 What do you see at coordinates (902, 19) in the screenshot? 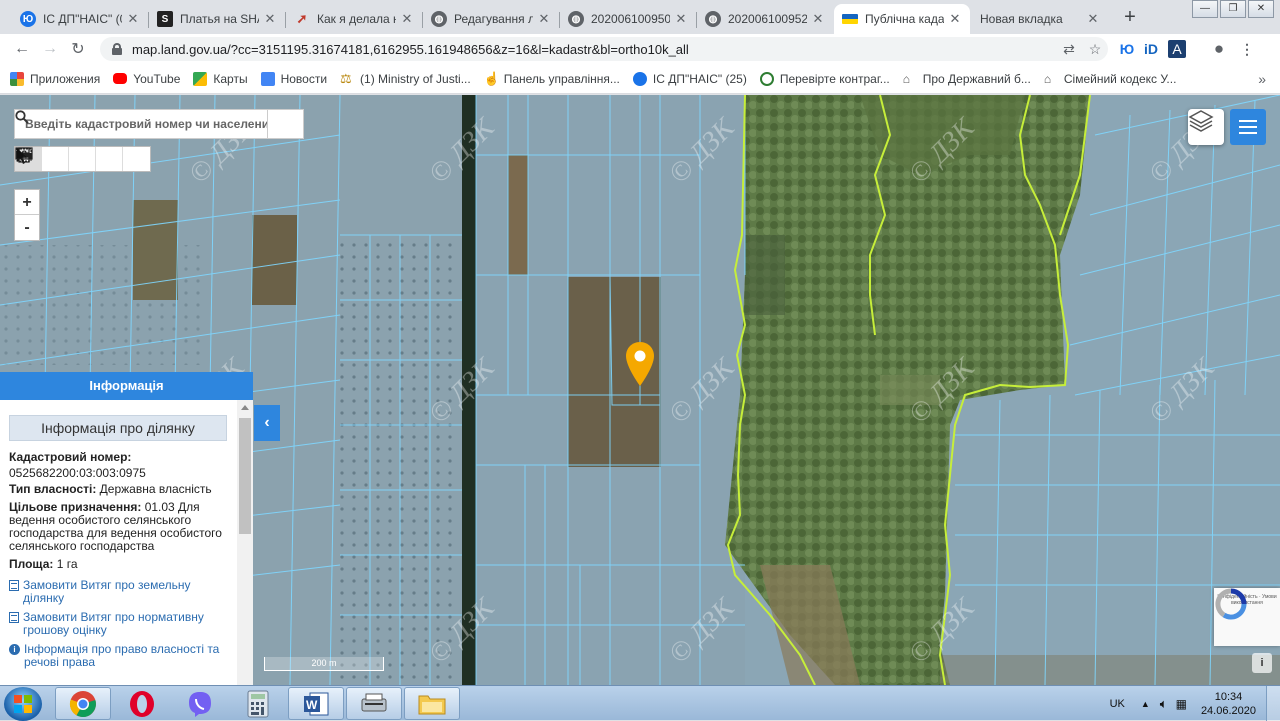
I see `tab-public-cadastral-map: Публічна када ✕` at bounding box center [902, 19].